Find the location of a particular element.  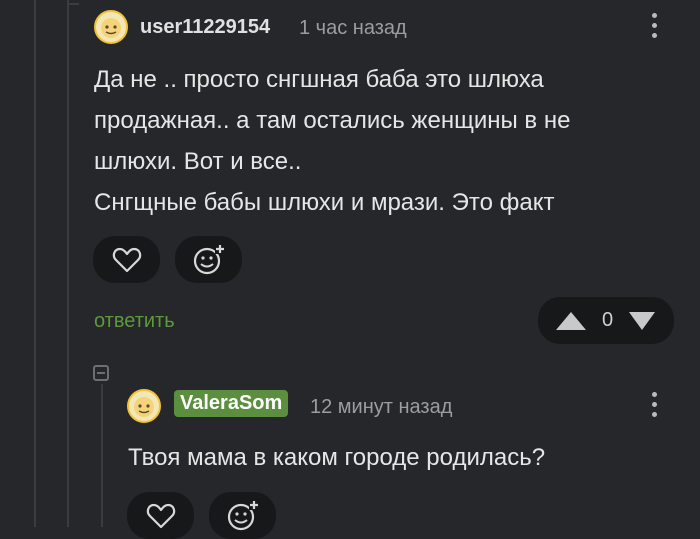

comment-text-line: Да не .. просто снгшная баба это шлюха is located at coordinates (319, 79).